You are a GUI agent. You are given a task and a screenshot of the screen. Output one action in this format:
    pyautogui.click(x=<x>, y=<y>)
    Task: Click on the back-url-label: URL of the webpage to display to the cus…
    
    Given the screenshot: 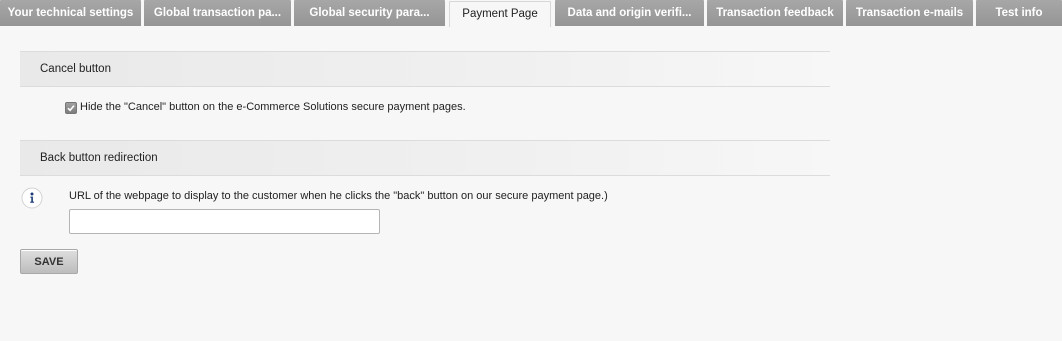 What is the action you would take?
    pyautogui.click(x=338, y=196)
    